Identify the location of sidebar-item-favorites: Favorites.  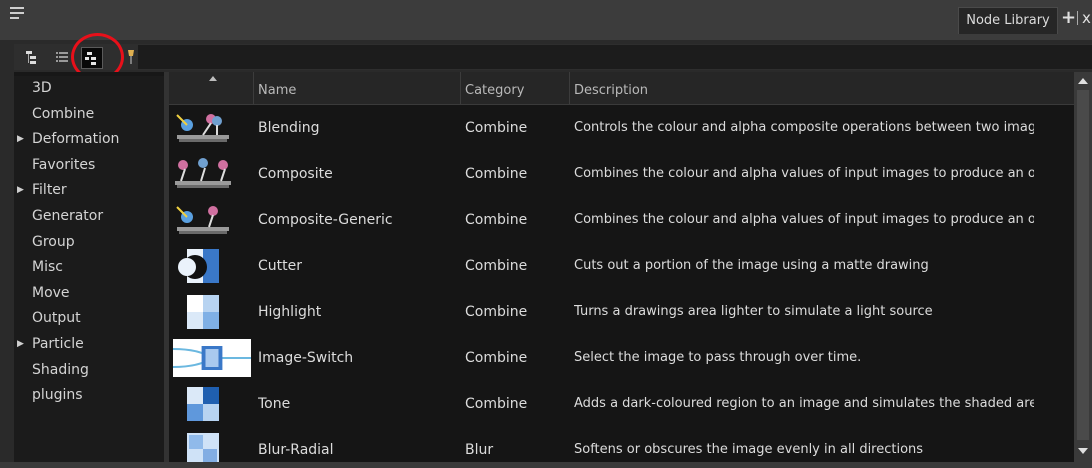
(89, 165).